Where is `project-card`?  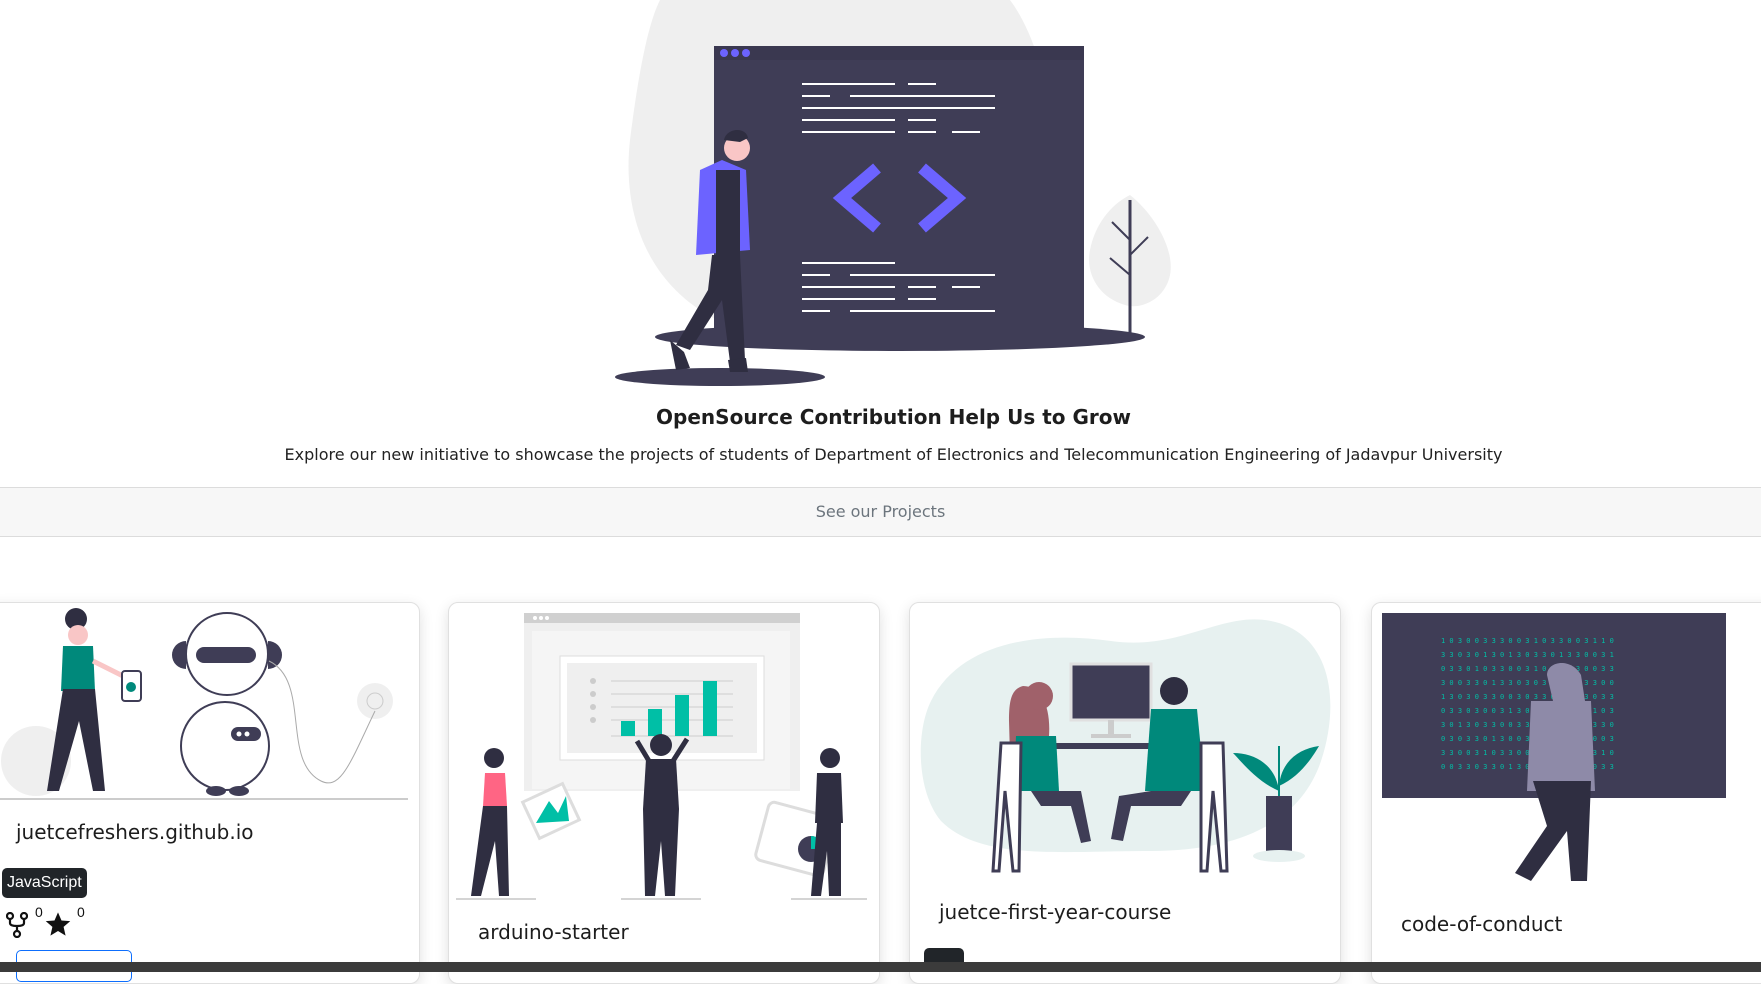
project-card is located at coordinates (1125, 793).